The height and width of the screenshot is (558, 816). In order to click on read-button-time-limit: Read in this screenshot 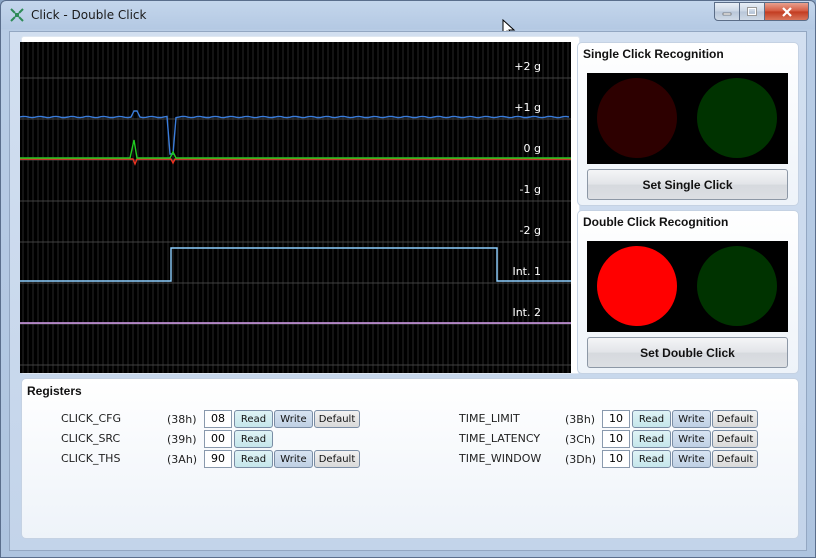, I will do `click(651, 419)`.